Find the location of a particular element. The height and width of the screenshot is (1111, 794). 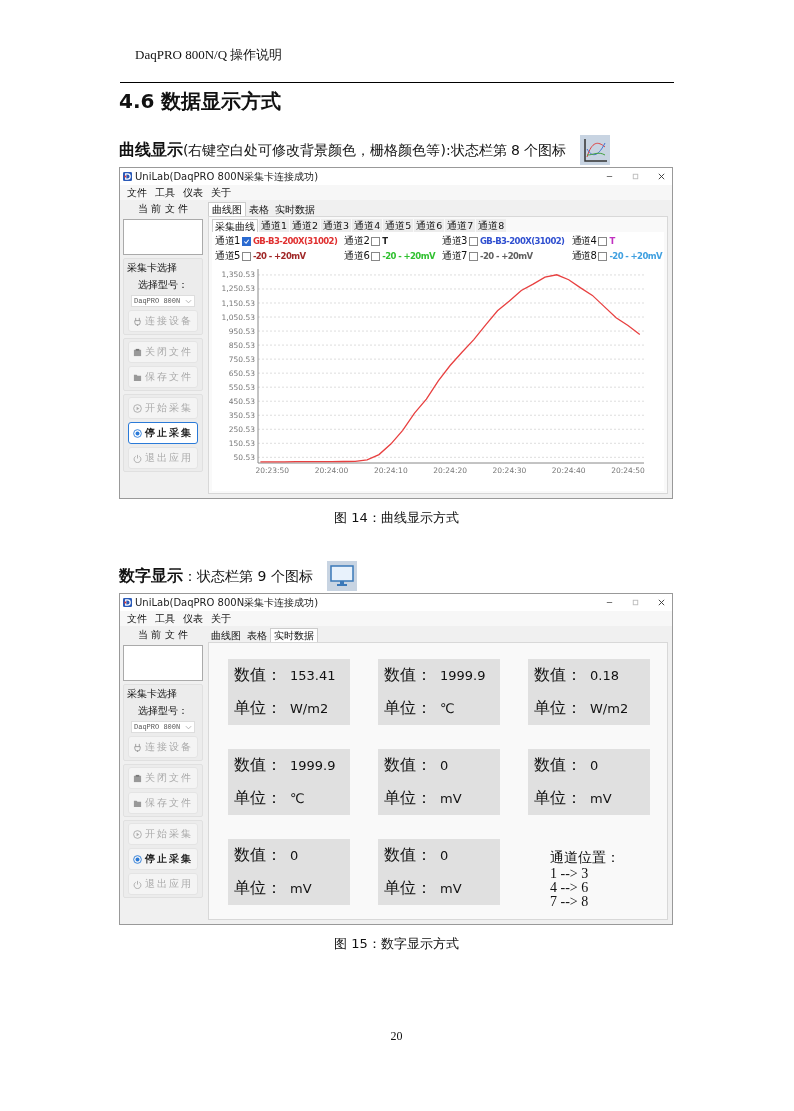

section-heading: 4.6 数据显示方式 is located at coordinates (200, 101).